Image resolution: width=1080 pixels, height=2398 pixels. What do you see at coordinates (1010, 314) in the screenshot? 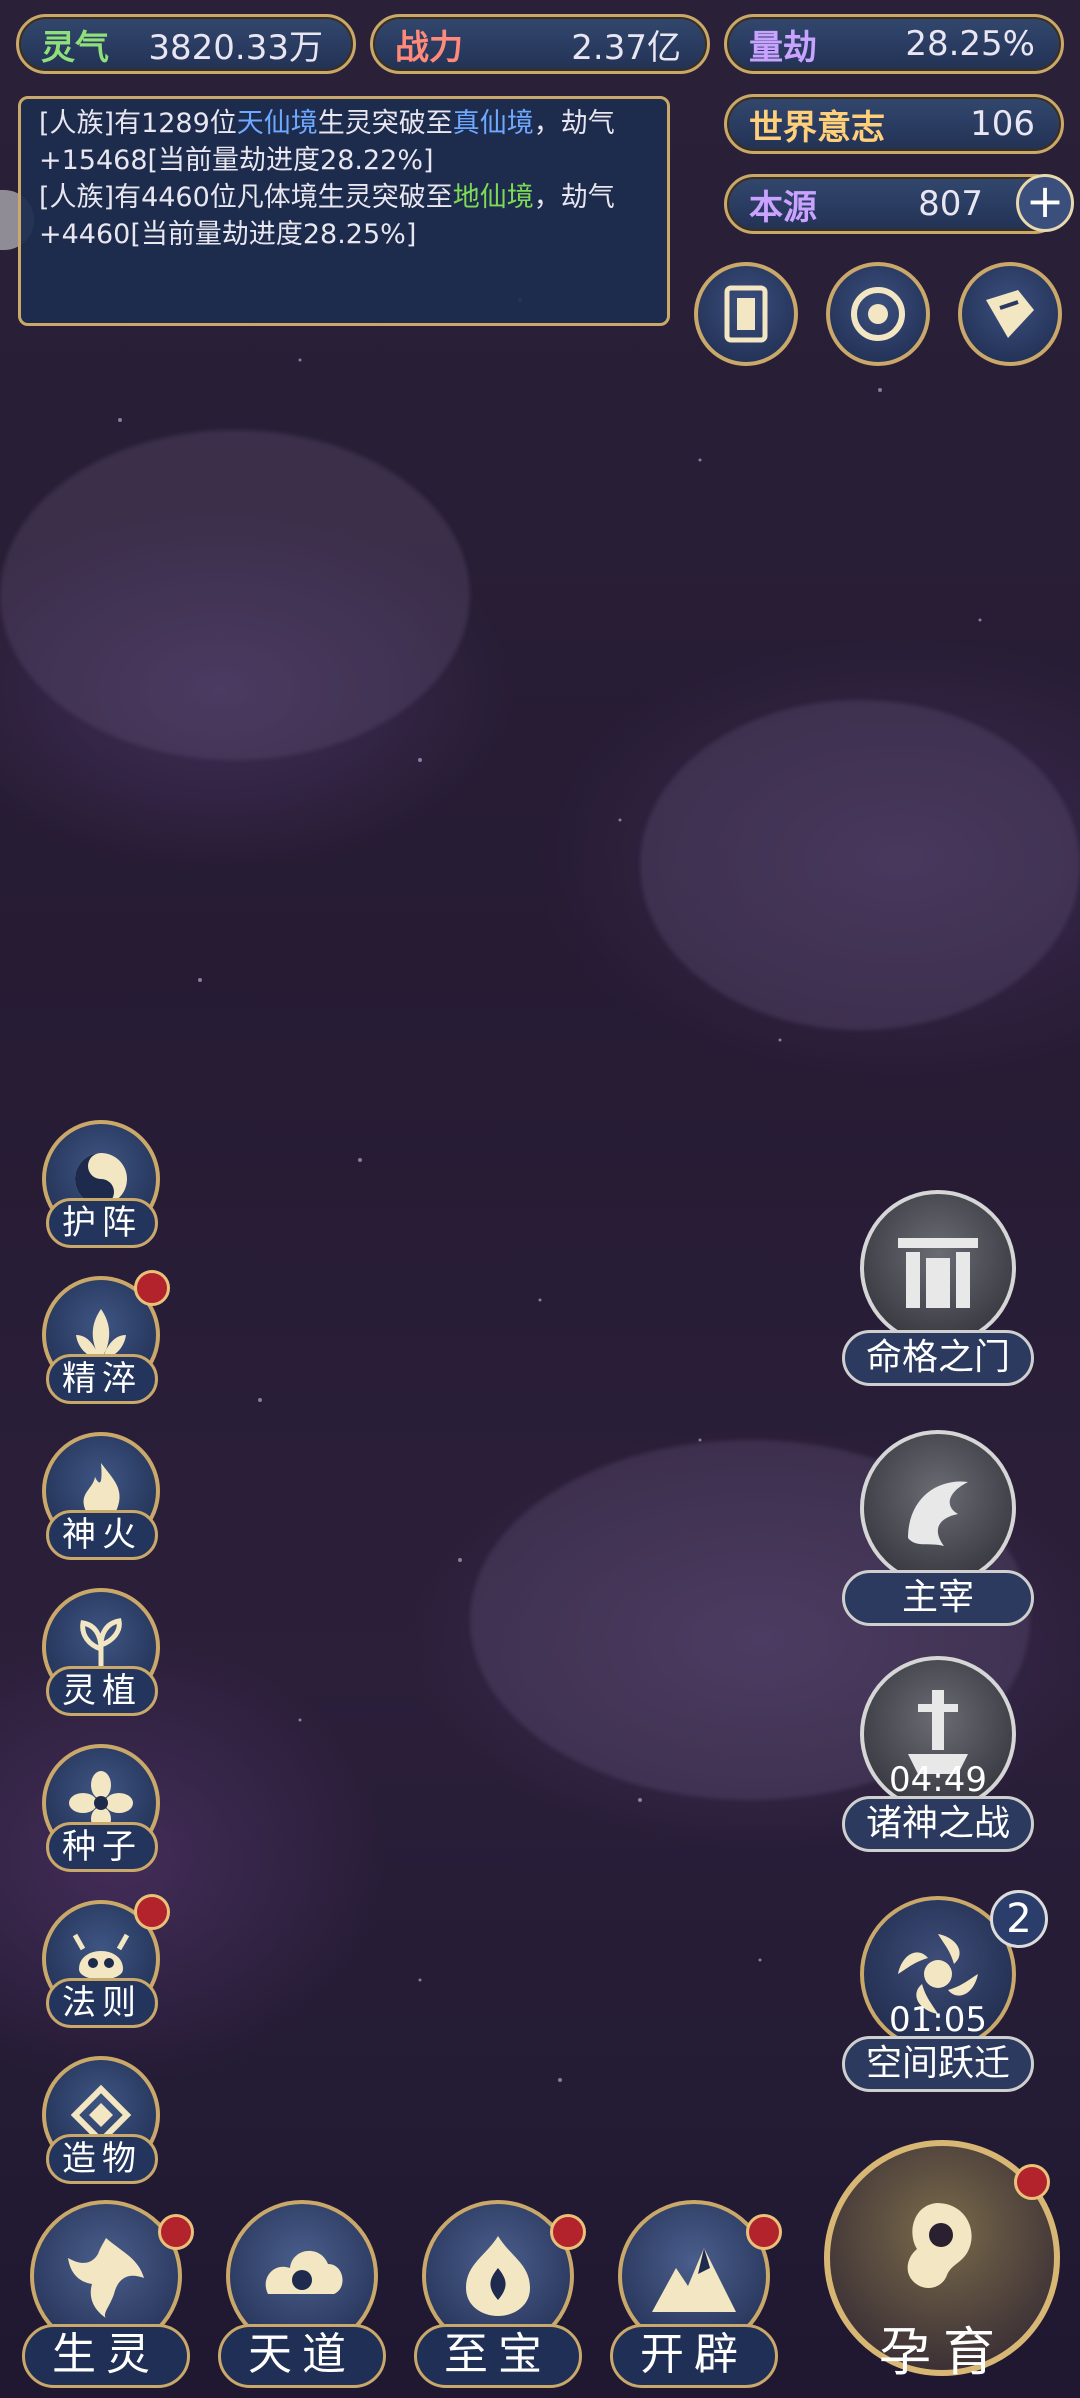
I see `scroll-icon` at bounding box center [1010, 314].